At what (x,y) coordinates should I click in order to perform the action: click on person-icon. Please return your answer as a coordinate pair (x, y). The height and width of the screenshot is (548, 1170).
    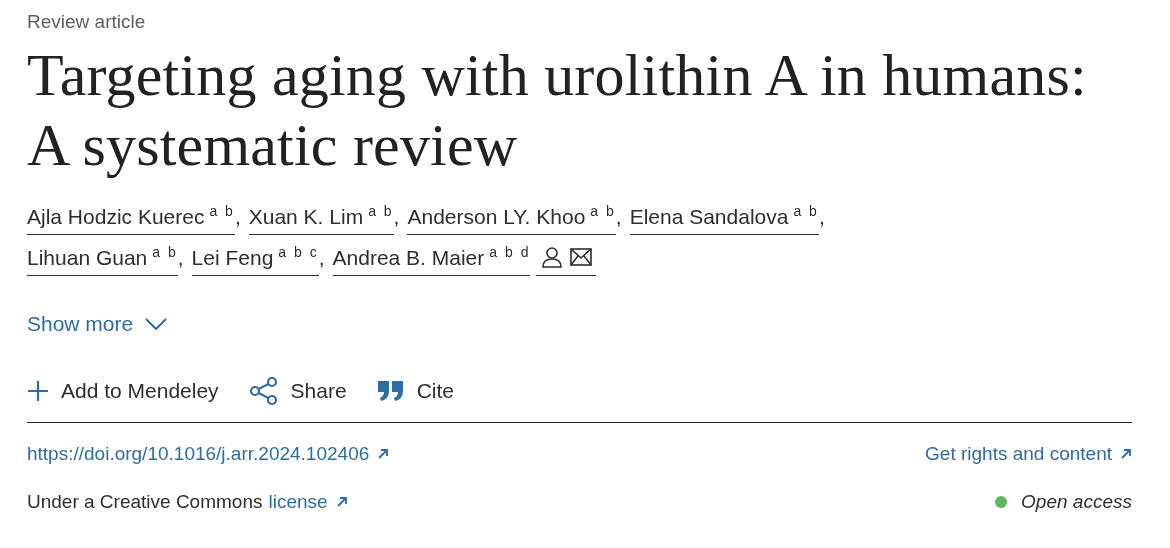
    Looking at the image, I should click on (552, 256).